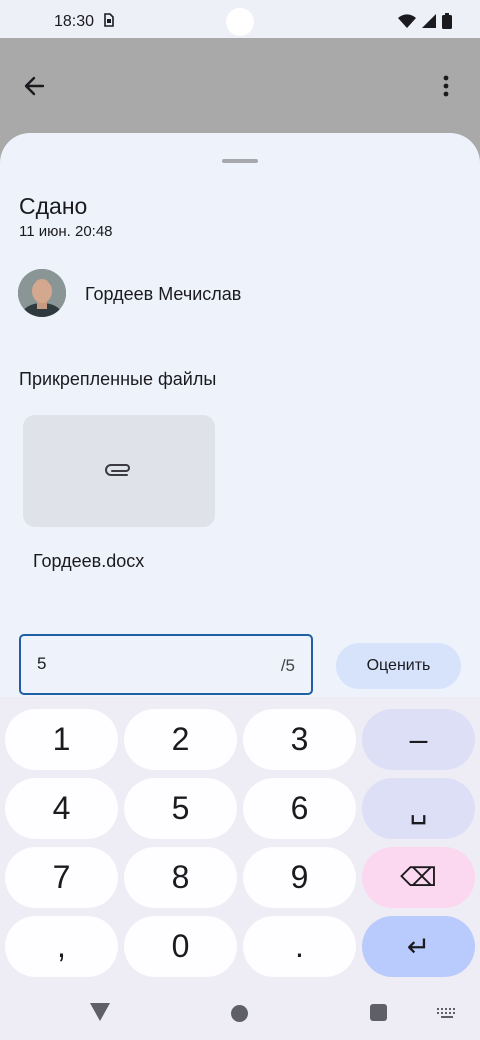 The width and height of the screenshot is (480, 1040). Describe the element at coordinates (429, 23) in the screenshot. I see `signal-icon` at that location.